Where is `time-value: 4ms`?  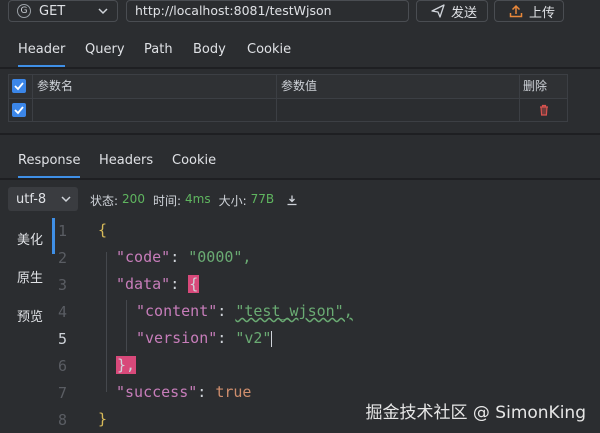
time-value: 4ms is located at coordinates (198, 199).